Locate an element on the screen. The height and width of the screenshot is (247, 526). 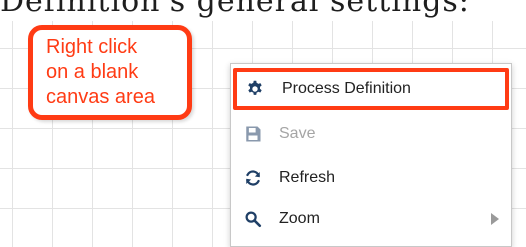
refresh-icon is located at coordinates (253, 178).